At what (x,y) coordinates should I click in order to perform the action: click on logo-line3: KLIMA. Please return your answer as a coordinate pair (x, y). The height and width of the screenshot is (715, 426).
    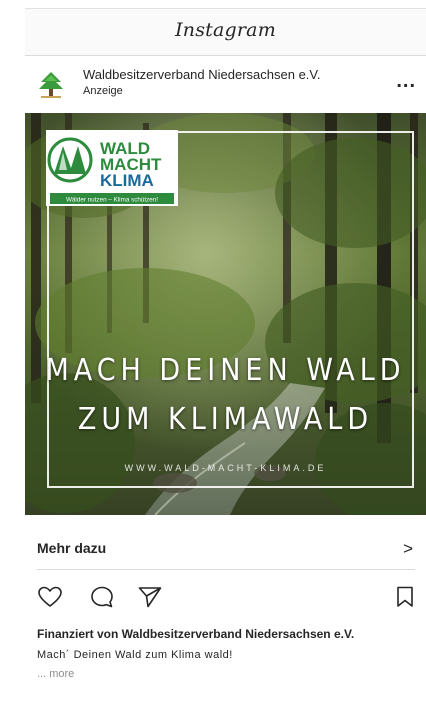
    Looking at the image, I should click on (127, 180).